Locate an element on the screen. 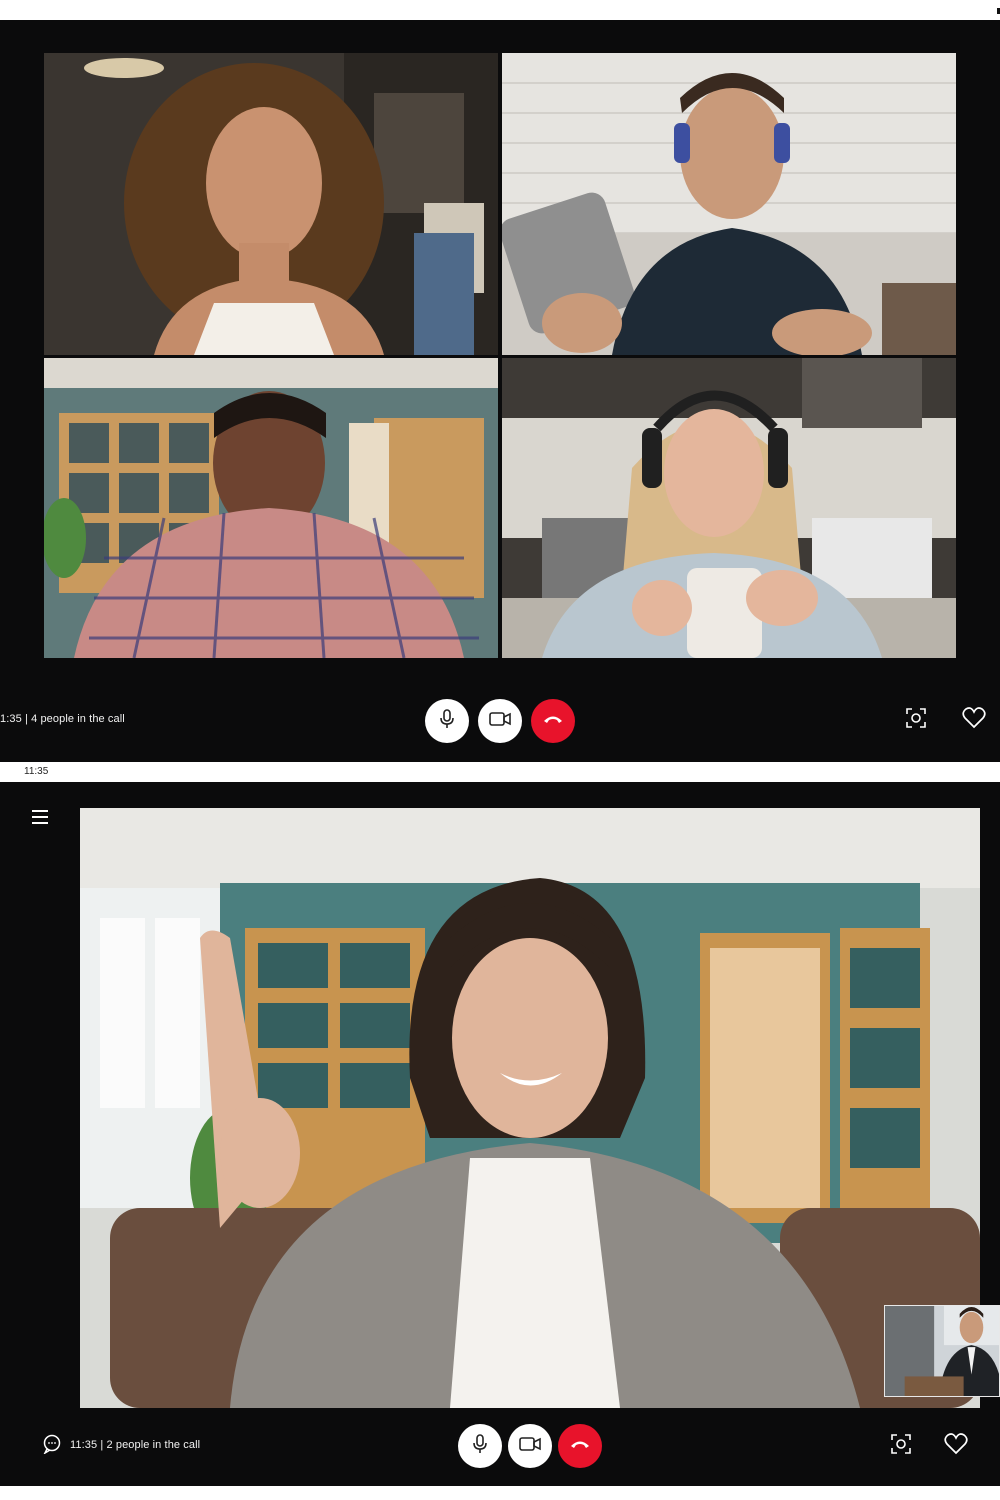 The image size is (1000, 1500). end-call-button is located at coordinates (553, 721).